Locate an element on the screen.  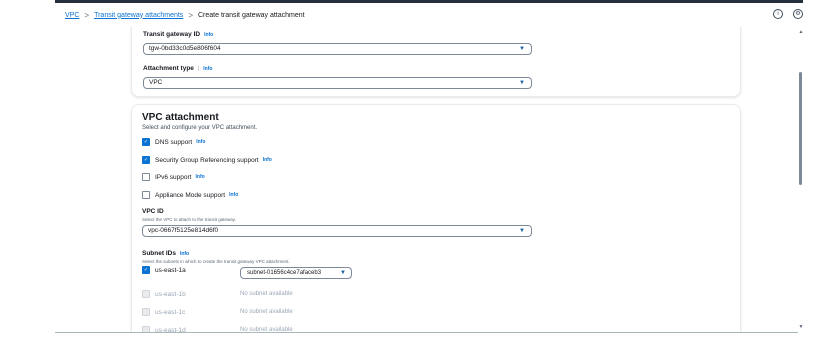
subnet-row-us-east-1d: us-east-1d is located at coordinates (164, 329).